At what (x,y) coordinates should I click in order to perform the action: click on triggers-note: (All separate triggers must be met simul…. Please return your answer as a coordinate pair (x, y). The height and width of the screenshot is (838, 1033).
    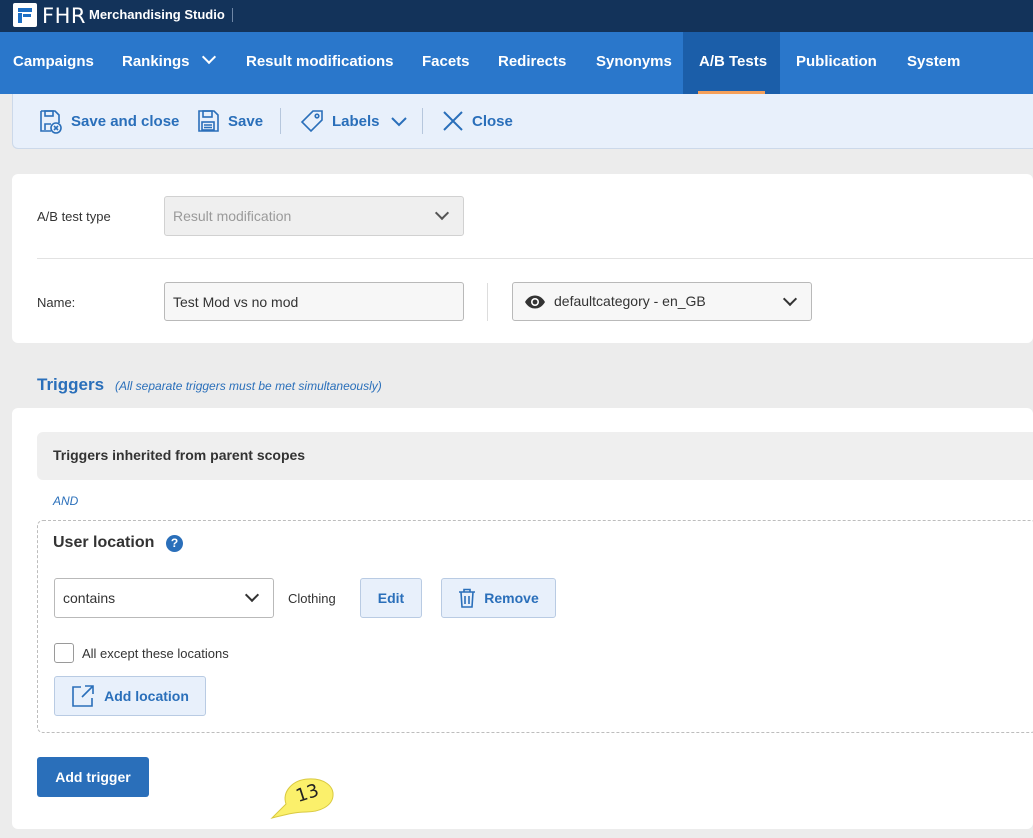
    Looking at the image, I should click on (248, 386).